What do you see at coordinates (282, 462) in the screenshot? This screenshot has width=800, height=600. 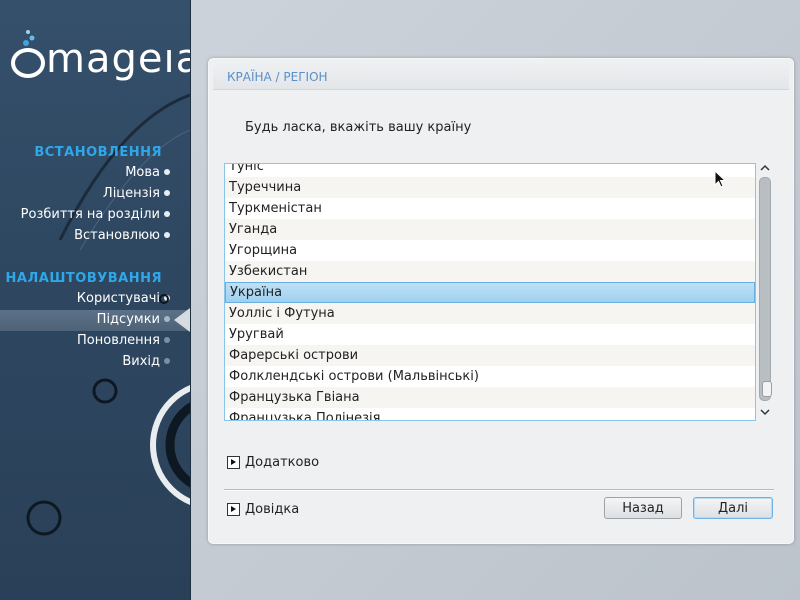 I see `advanced-label: Додатково` at bounding box center [282, 462].